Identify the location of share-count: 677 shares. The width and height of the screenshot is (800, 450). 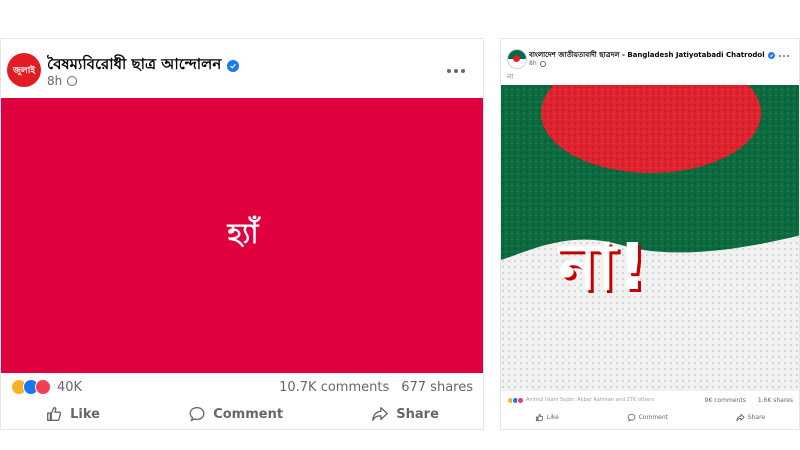
(437, 387).